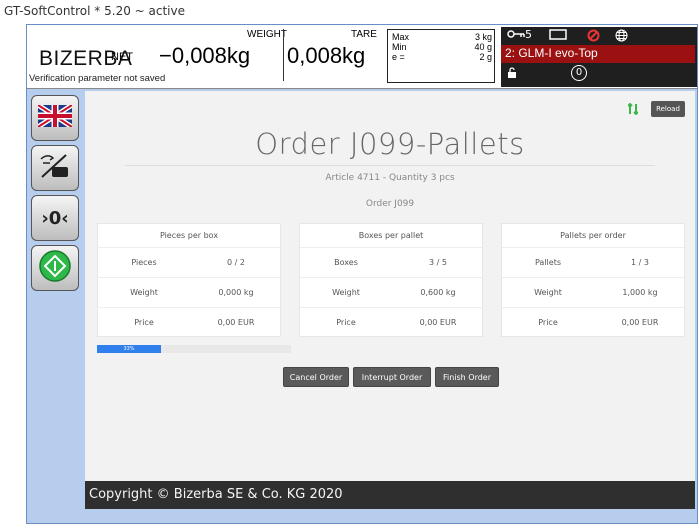 Image resolution: width=699 pixels, height=528 pixels. Describe the element at coordinates (97, 78) in the screenshot. I see `verification-note: Verification parameter not saved` at that location.